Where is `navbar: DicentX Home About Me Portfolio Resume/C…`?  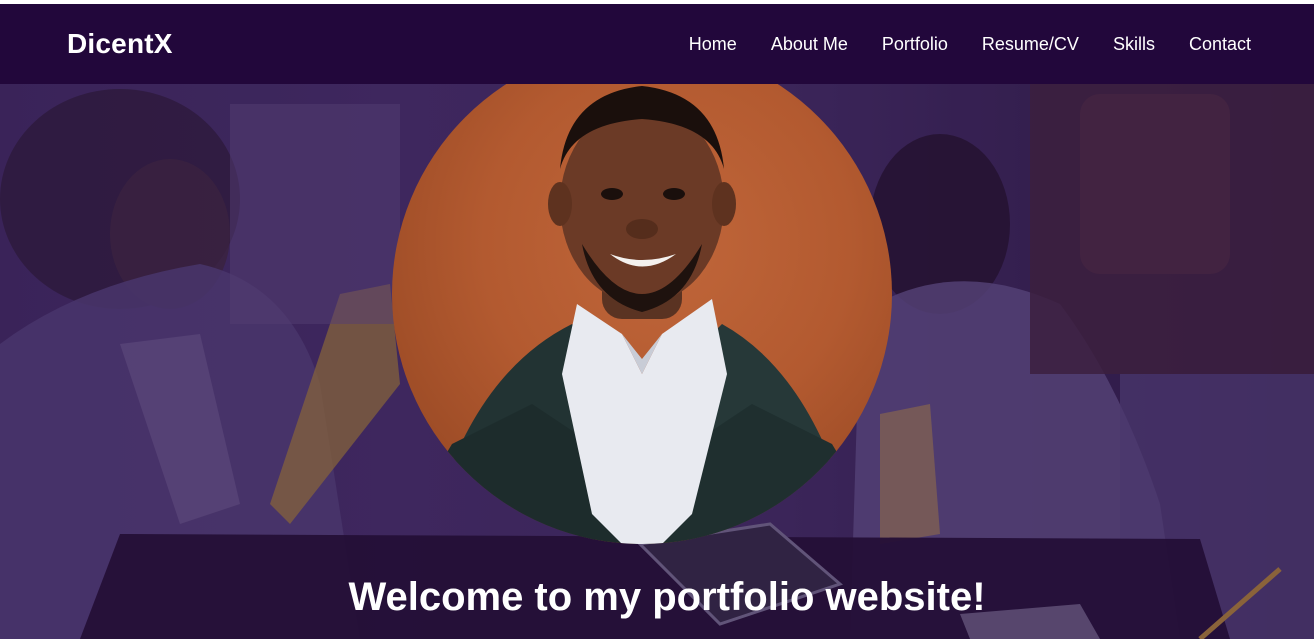
navbar: DicentX Home About Me Portfolio Resume/C… is located at coordinates (657, 44).